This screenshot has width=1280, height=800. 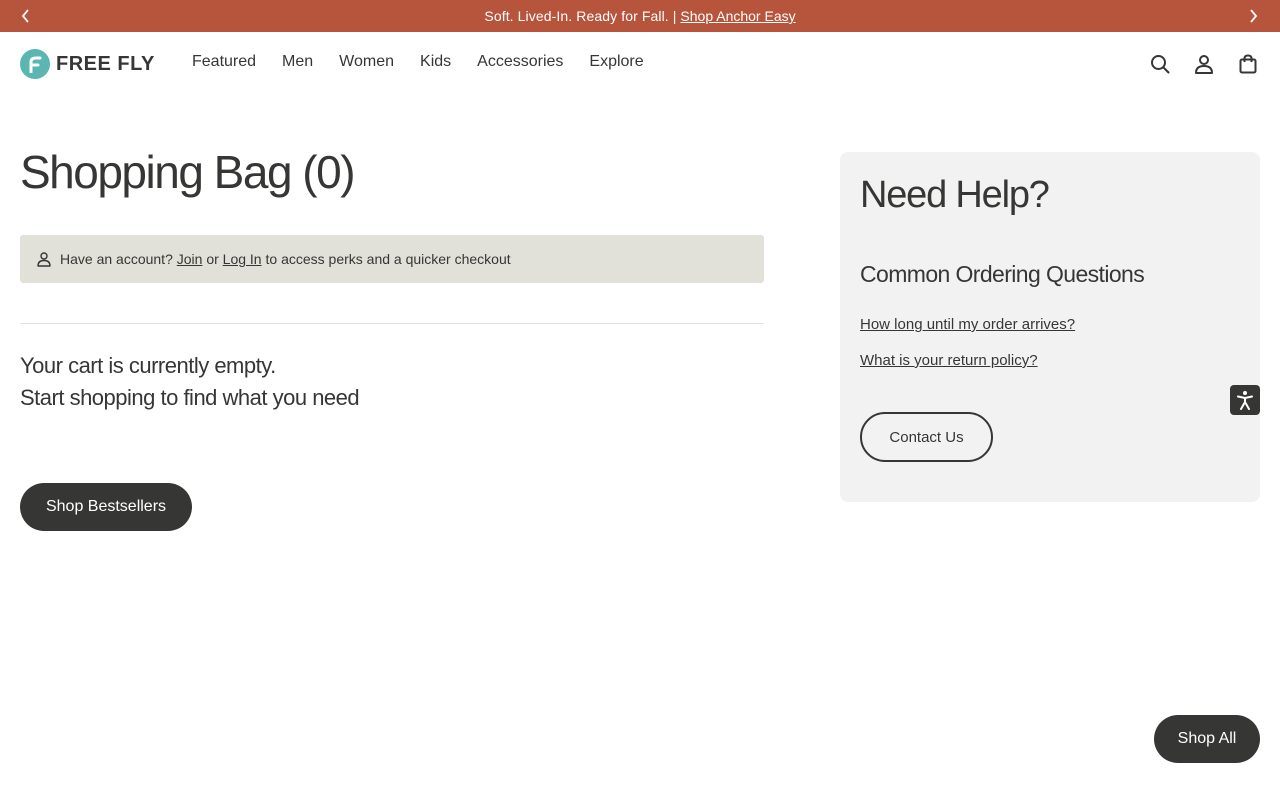 I want to click on user-icon, so click(x=44, y=259).